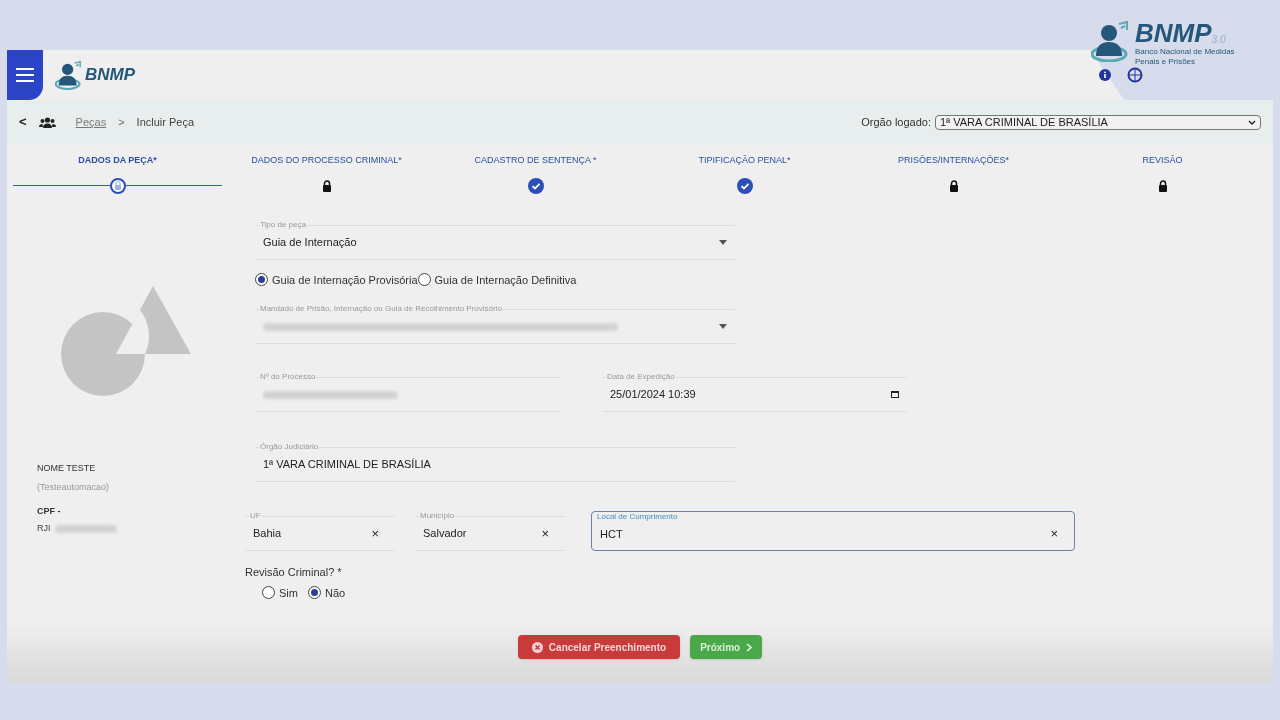 Image resolution: width=1280 pixels, height=720 pixels. I want to click on field-label: Data de Expedição, so click(641, 377).